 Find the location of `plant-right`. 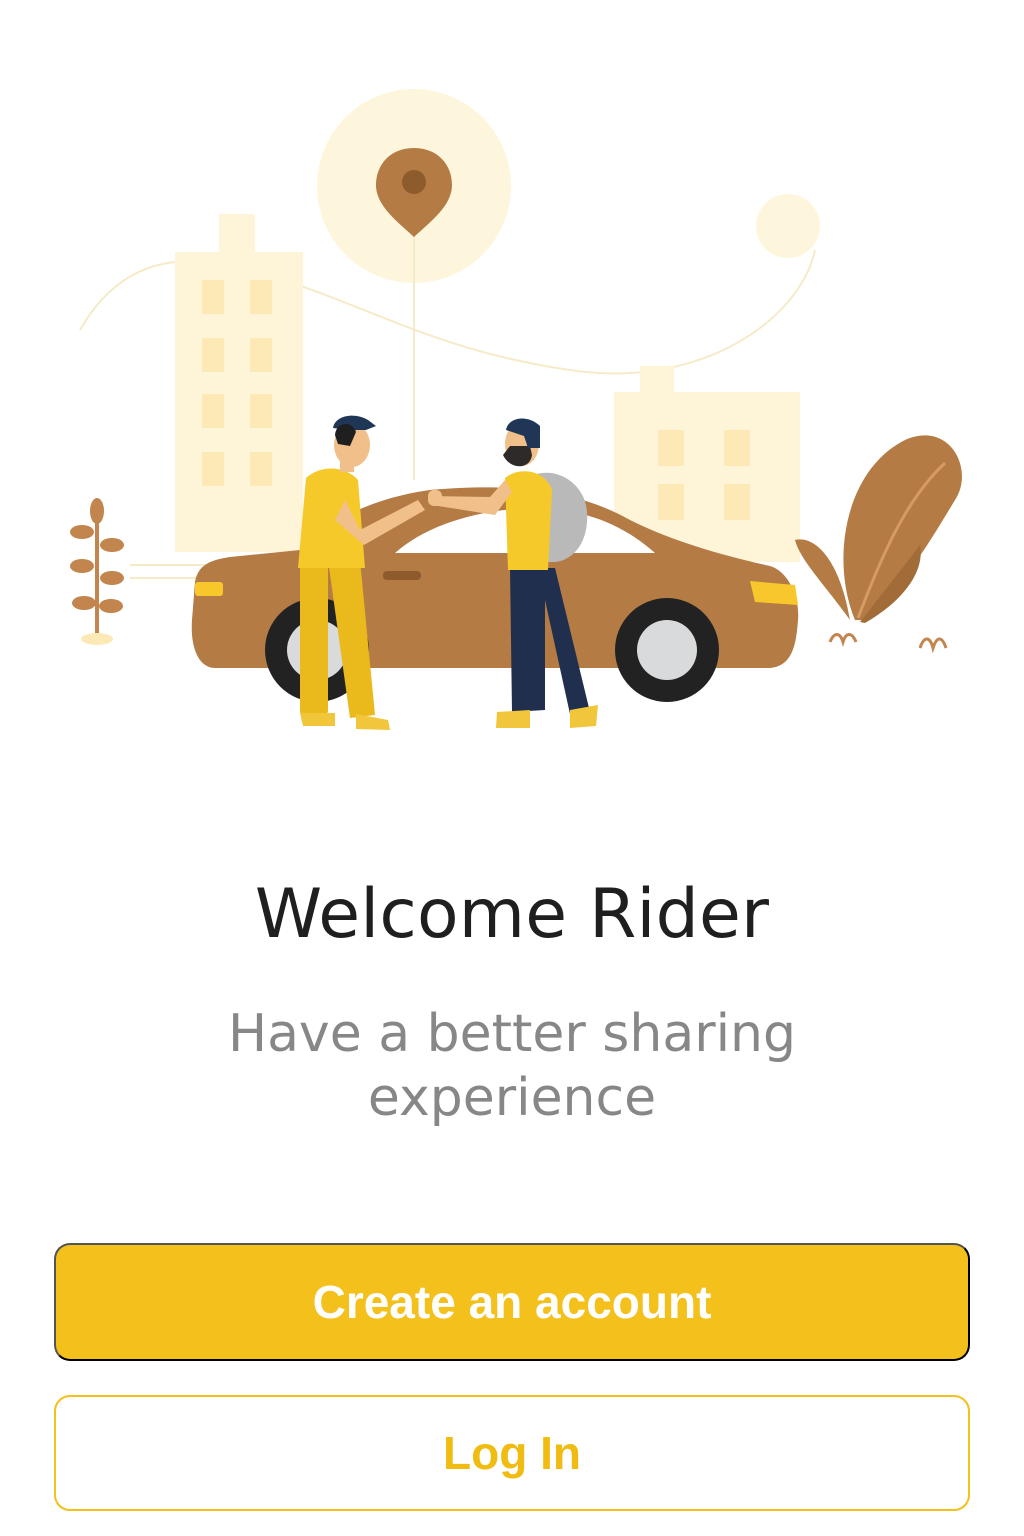

plant-right is located at coordinates (878, 544).